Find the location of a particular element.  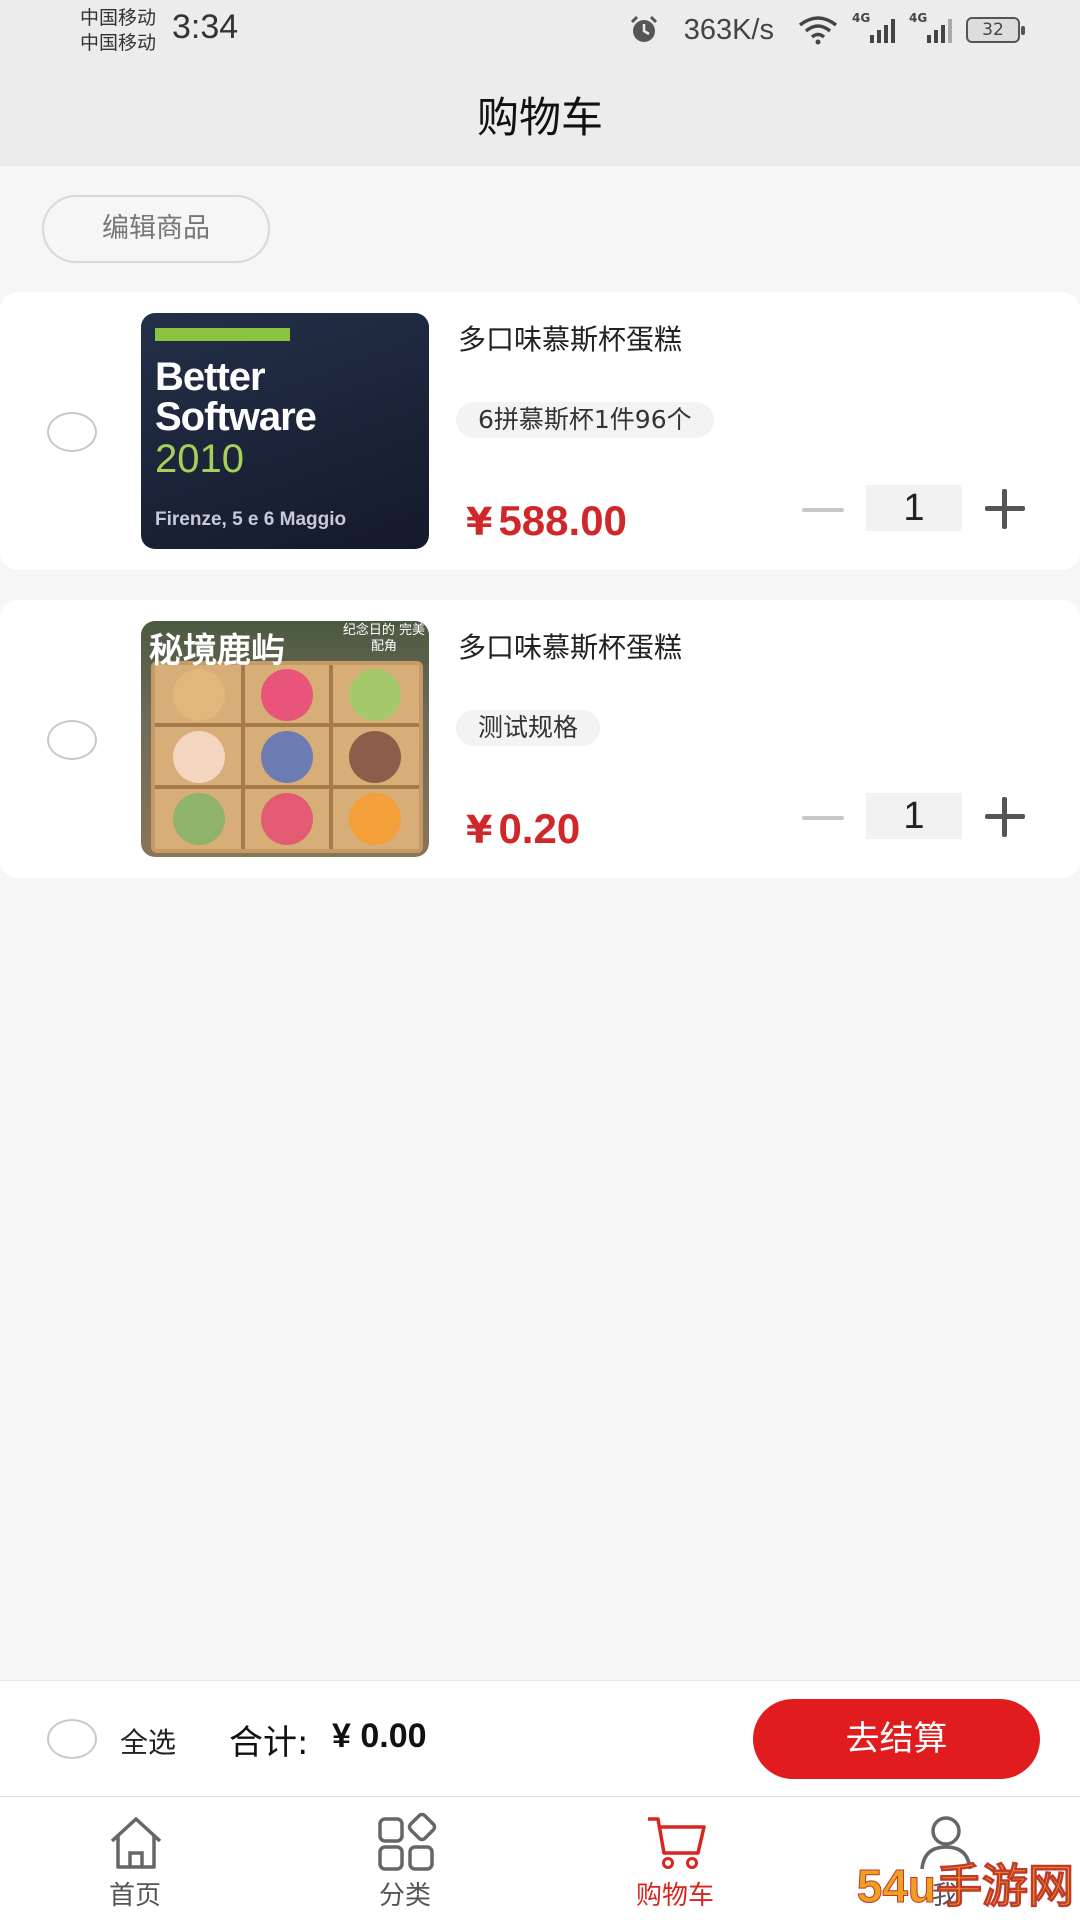

page-title: 购物车 is located at coordinates (539, 117).